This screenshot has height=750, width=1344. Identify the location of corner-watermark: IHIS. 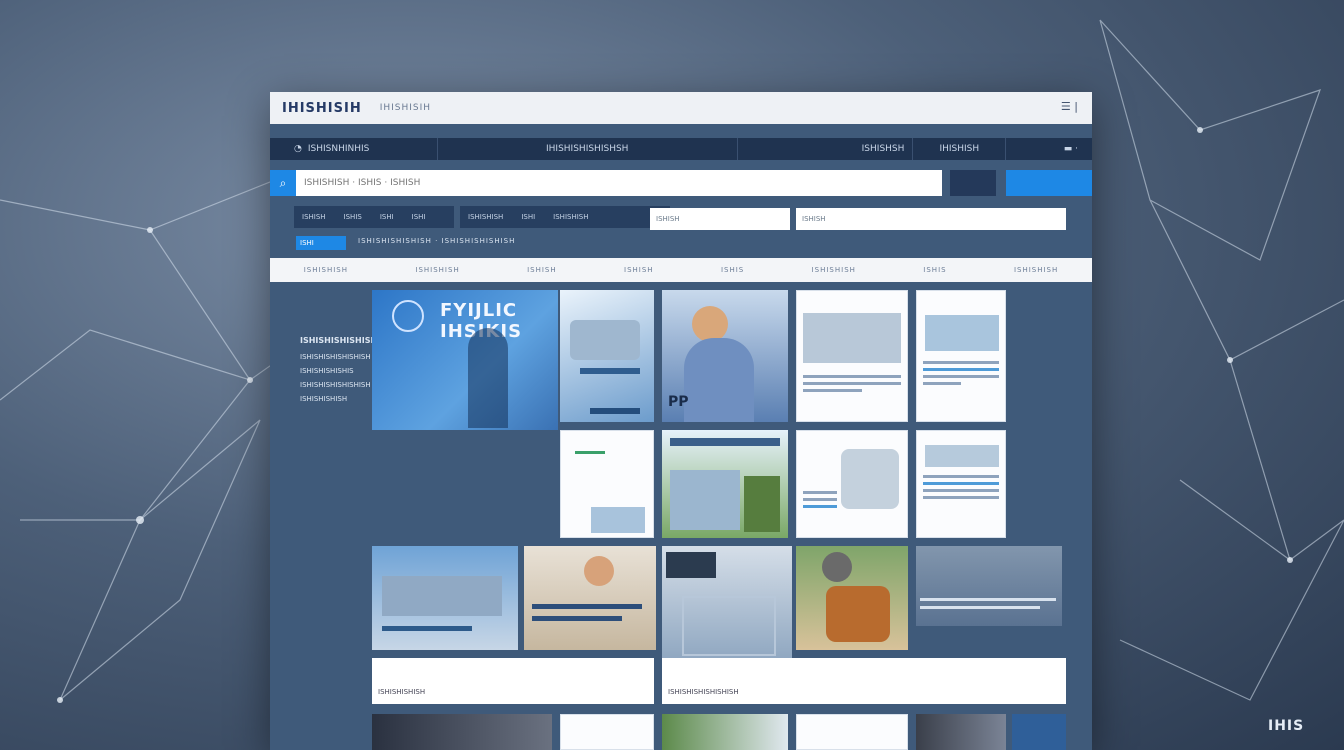
(1286, 726).